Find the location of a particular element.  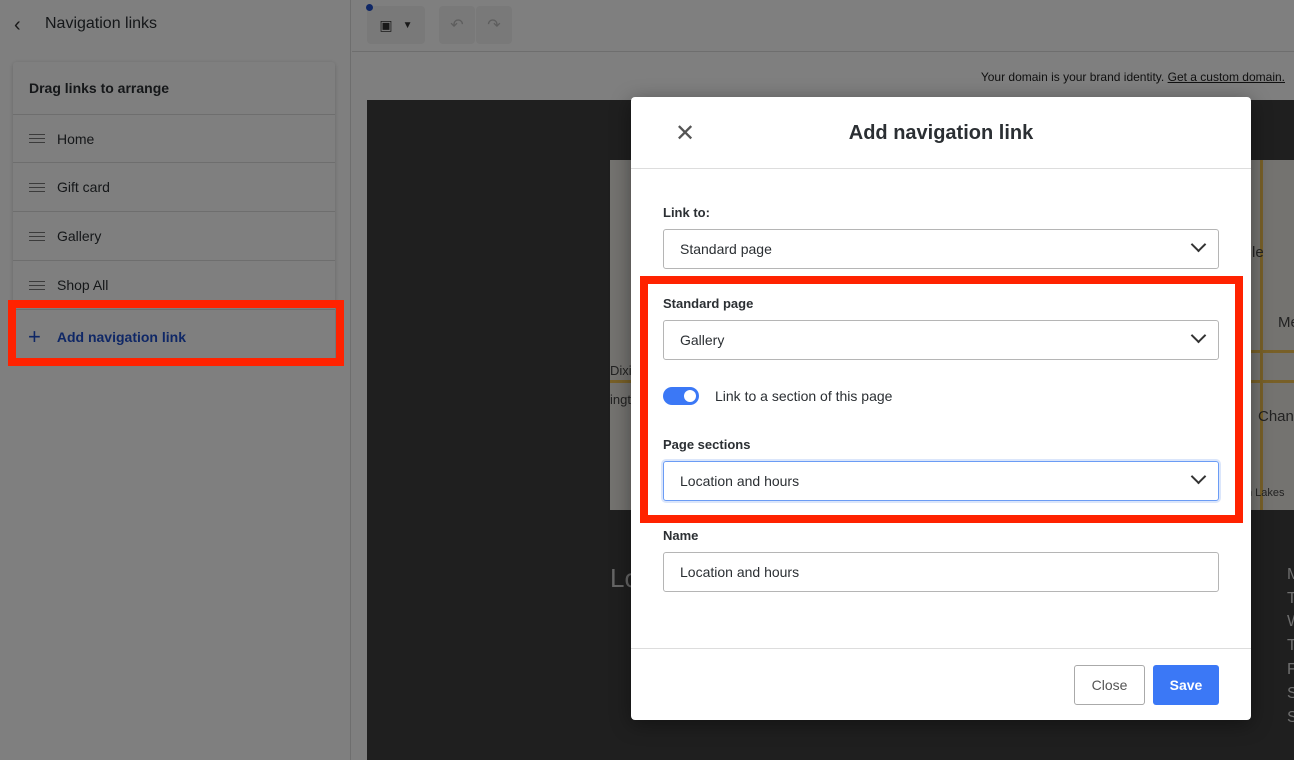

select-value: Standard page is located at coordinates (726, 249).